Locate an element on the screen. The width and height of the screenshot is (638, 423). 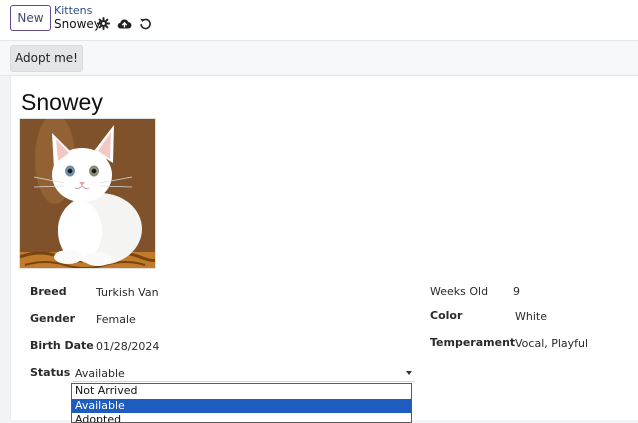
birth-date-label: Birth Date is located at coordinates (62, 345).